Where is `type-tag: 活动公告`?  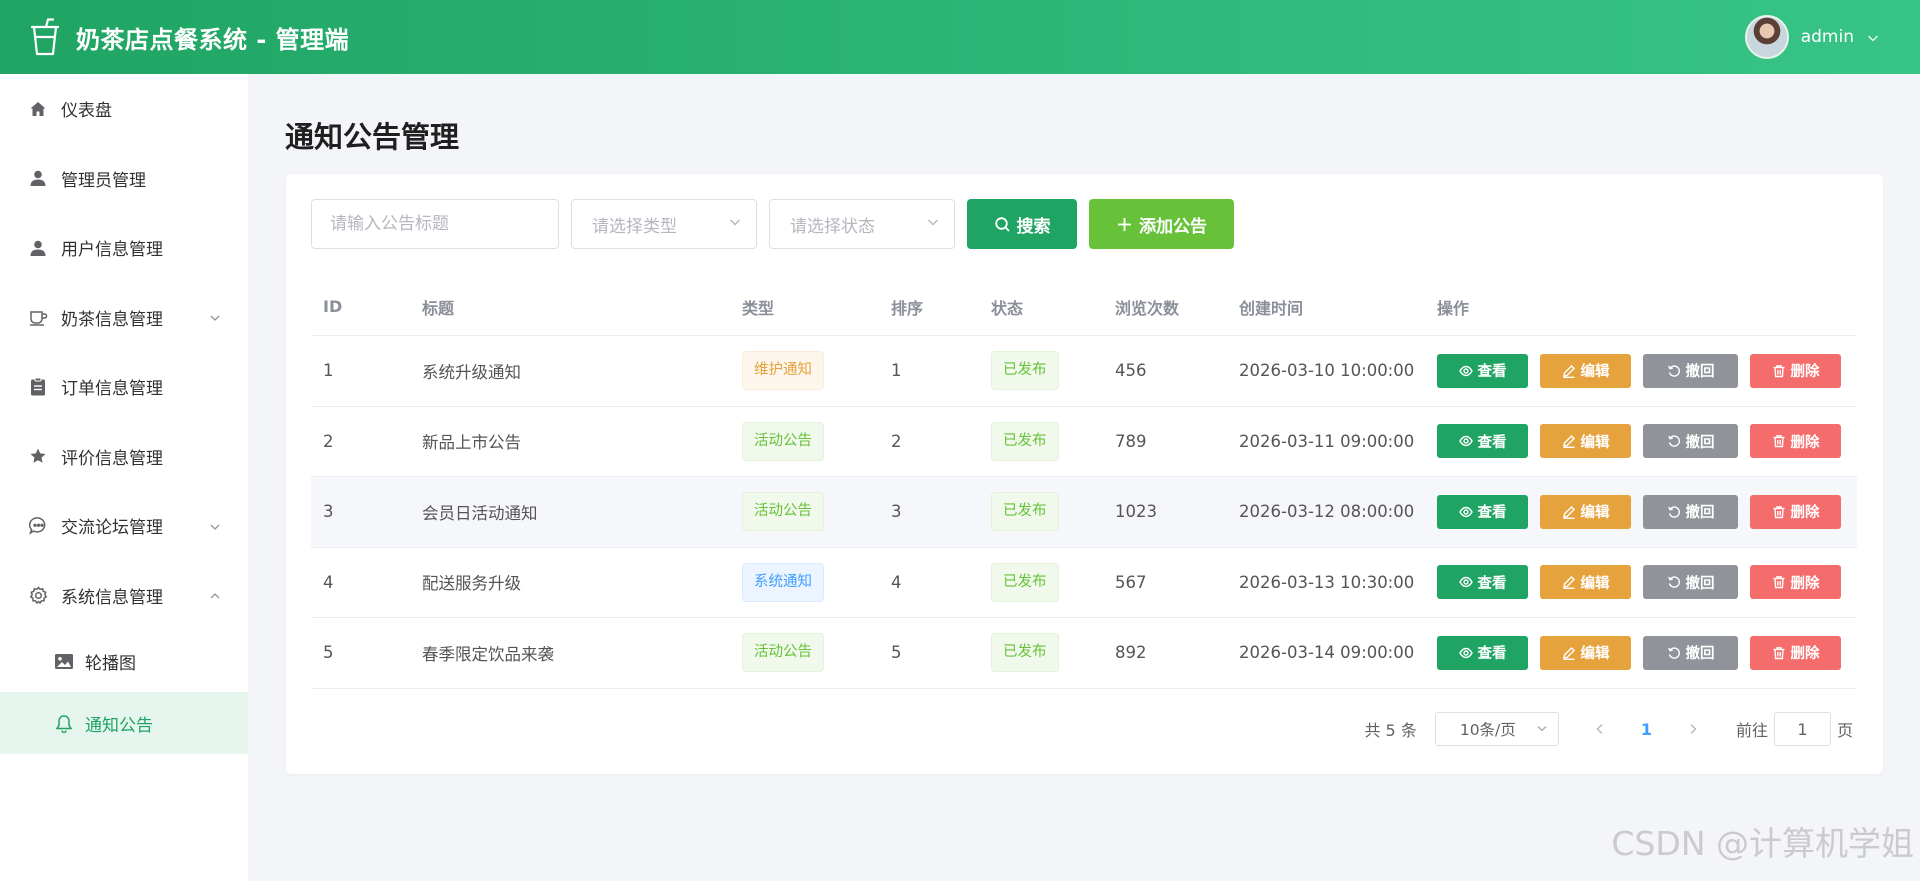 type-tag: 活动公告 is located at coordinates (783, 441).